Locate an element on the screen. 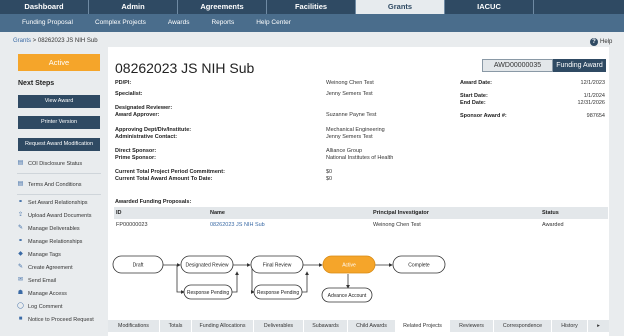 The width and height of the screenshot is (624, 336). specialist-label: Specialist: is located at coordinates (129, 94).